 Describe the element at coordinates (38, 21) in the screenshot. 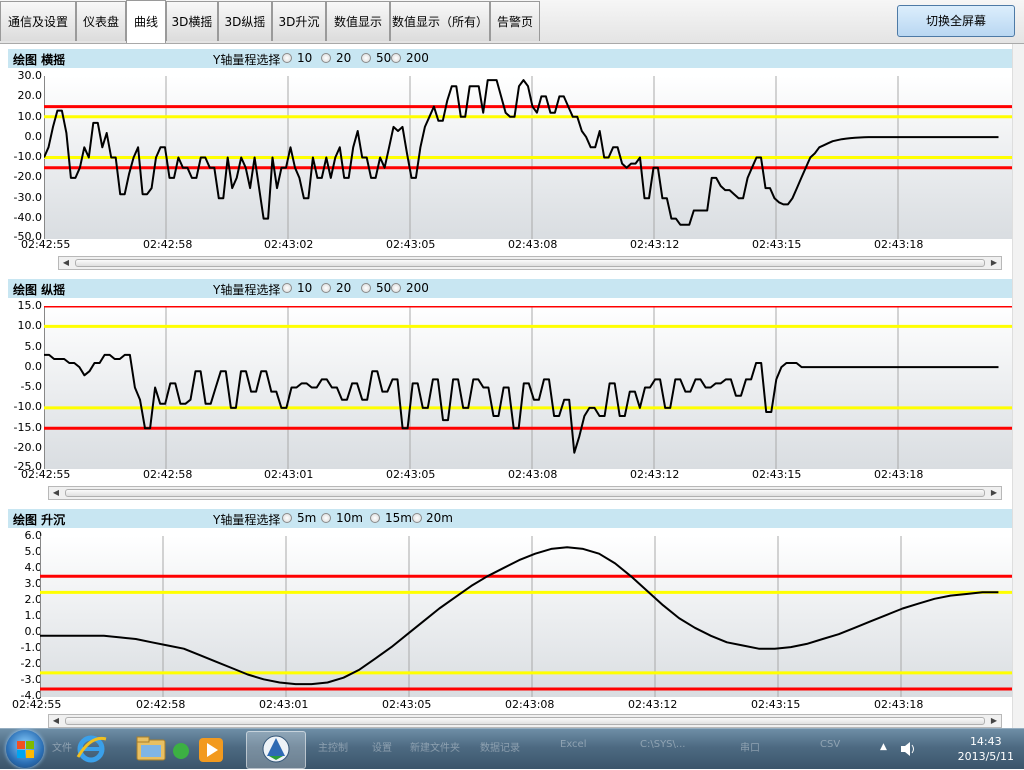

I see `tab-comm-settings: 通信及设置` at that location.